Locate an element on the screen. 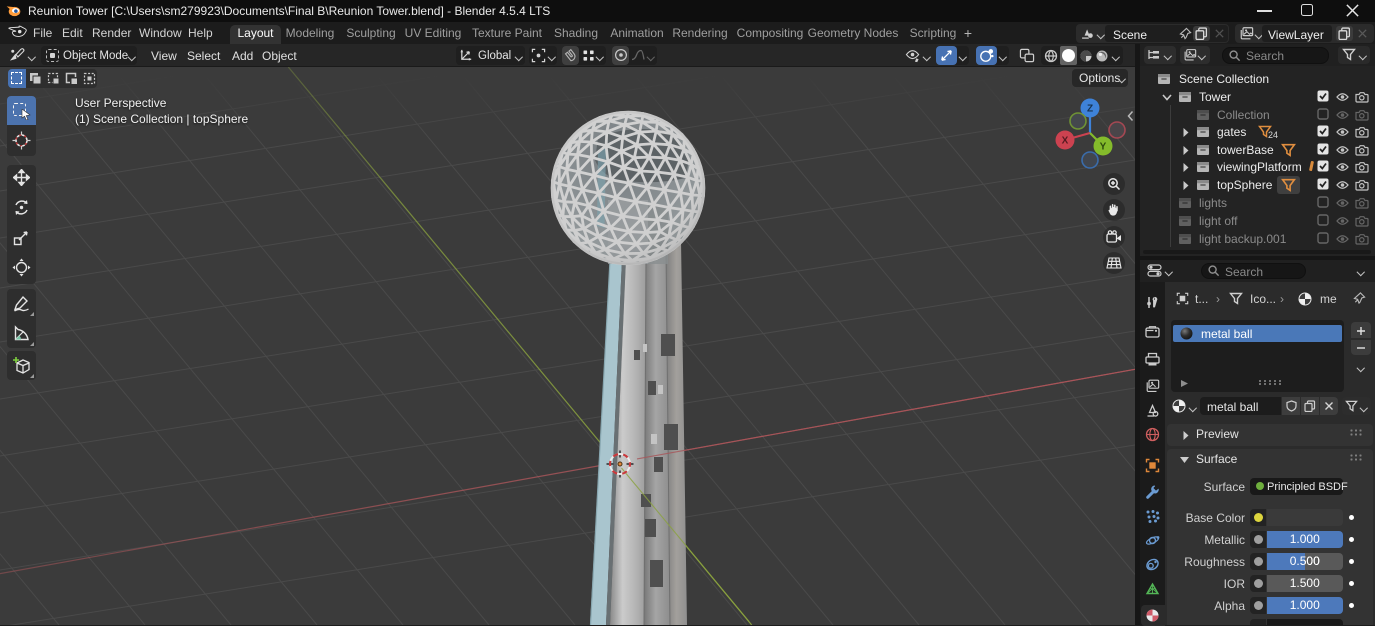  svg-text: Z is located at coordinates (1090, 109).